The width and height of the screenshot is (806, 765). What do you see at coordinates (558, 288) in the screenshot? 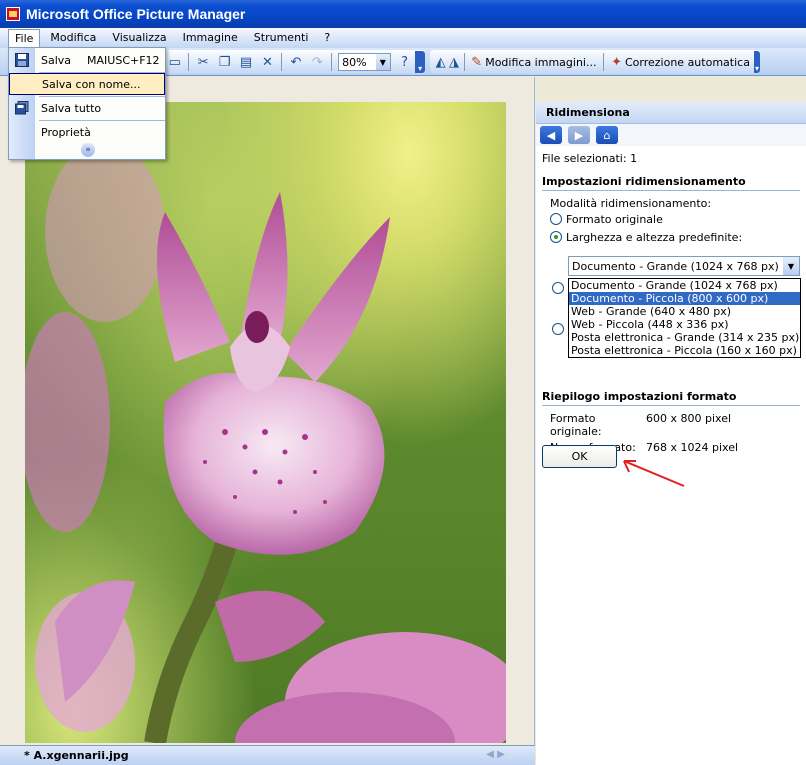
I see `radio-custom-width` at bounding box center [558, 288].